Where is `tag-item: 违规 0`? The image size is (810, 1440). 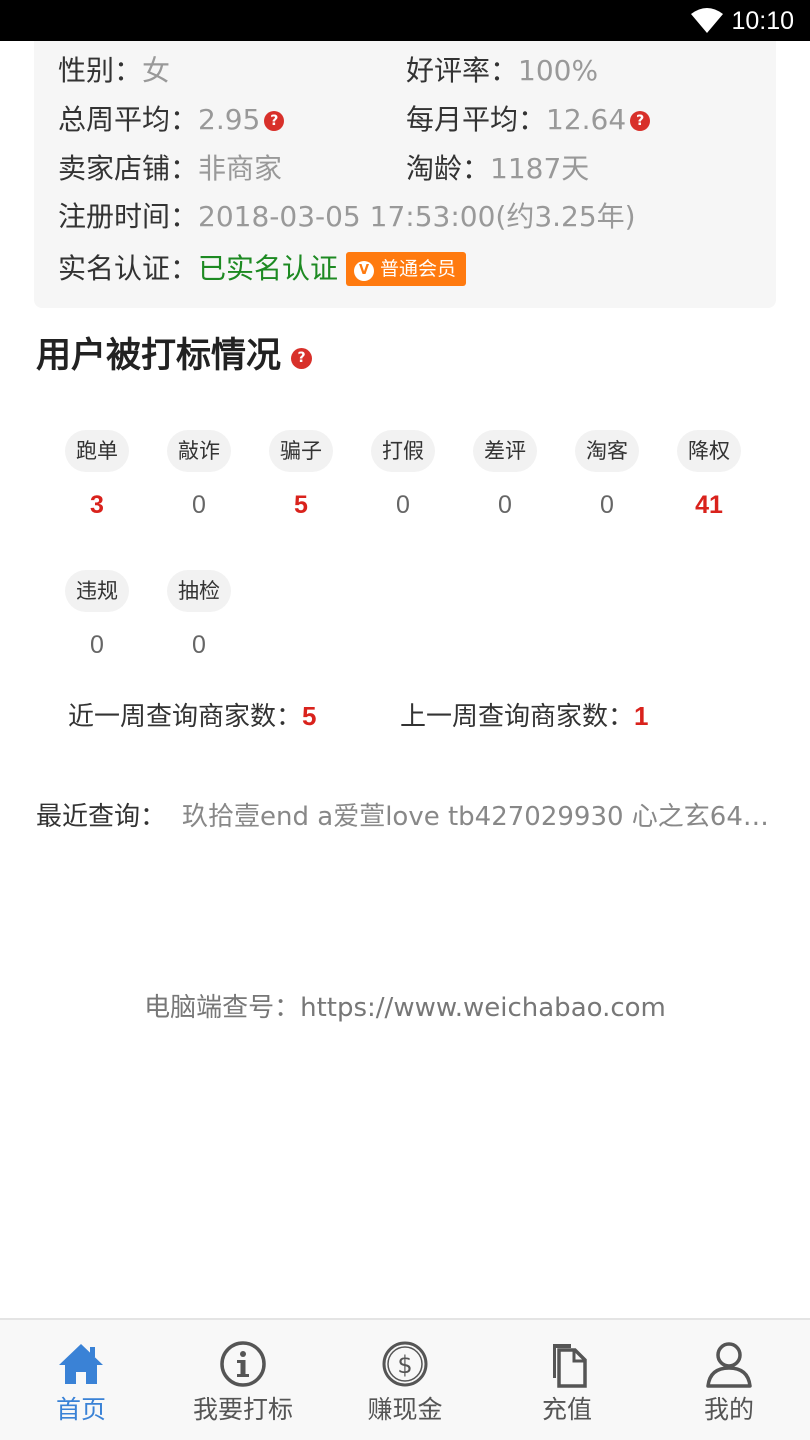 tag-item: 违规 0 is located at coordinates (97, 615).